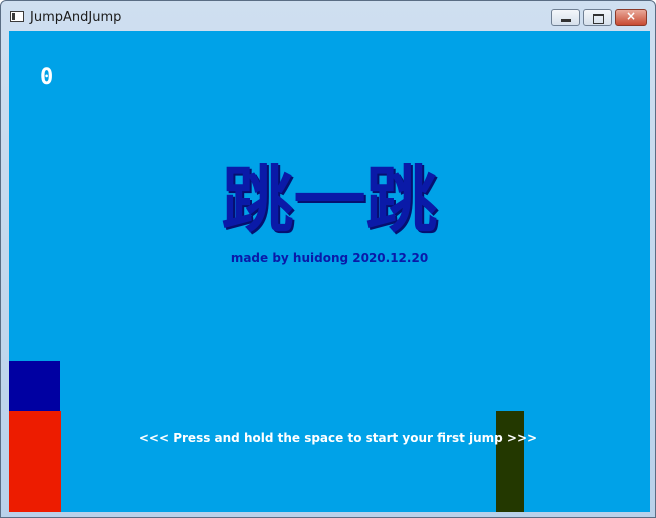  I want to click on maximize-icon, so click(598, 19).